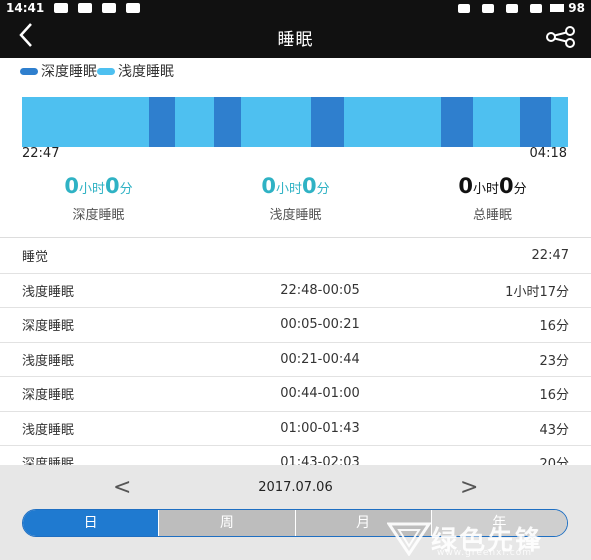  I want to click on summary-light-label: 浅度睡眠, so click(295, 215).